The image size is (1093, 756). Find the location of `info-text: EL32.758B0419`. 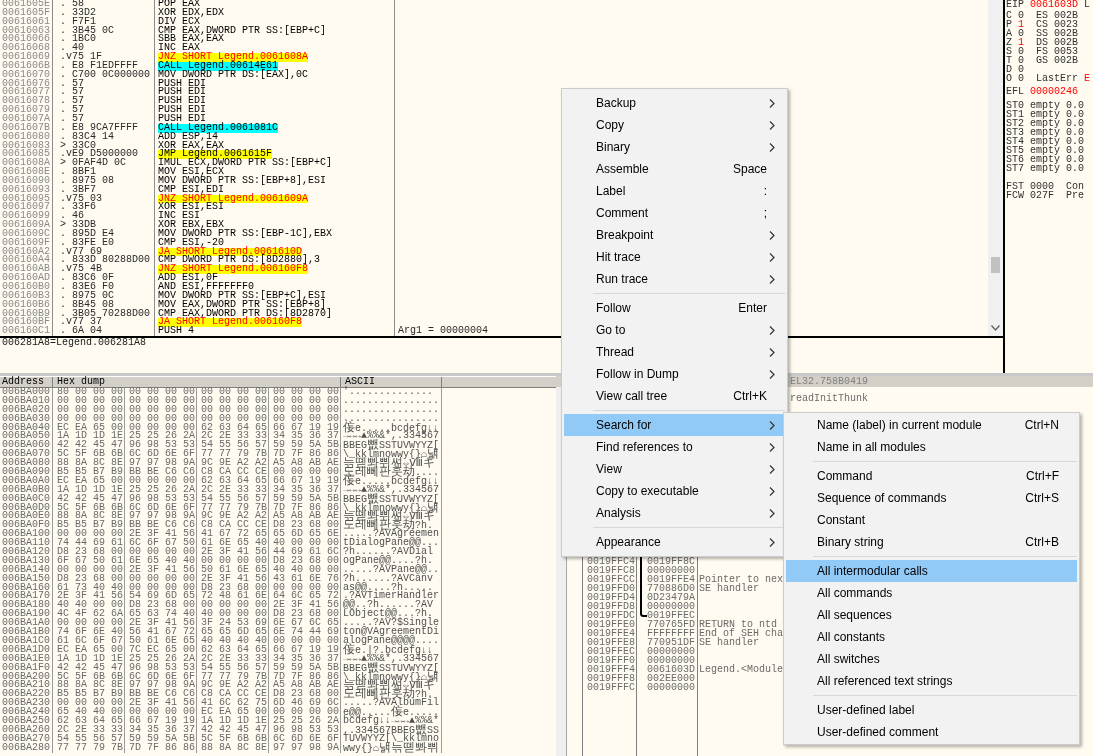

info-text: EL32.758B0419 is located at coordinates (829, 381).